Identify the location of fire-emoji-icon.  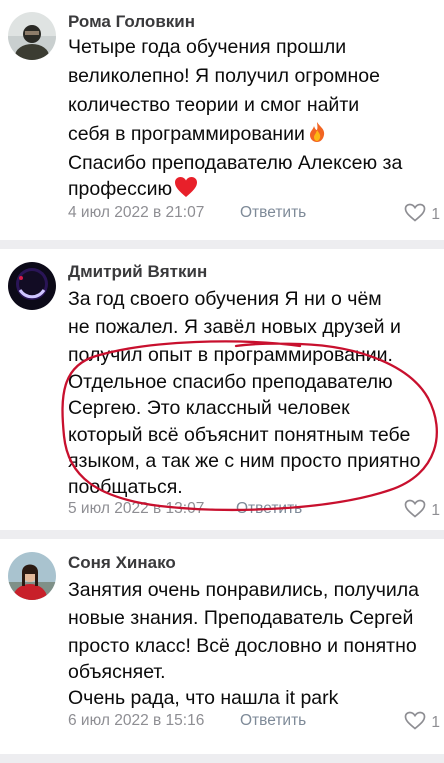
(317, 135).